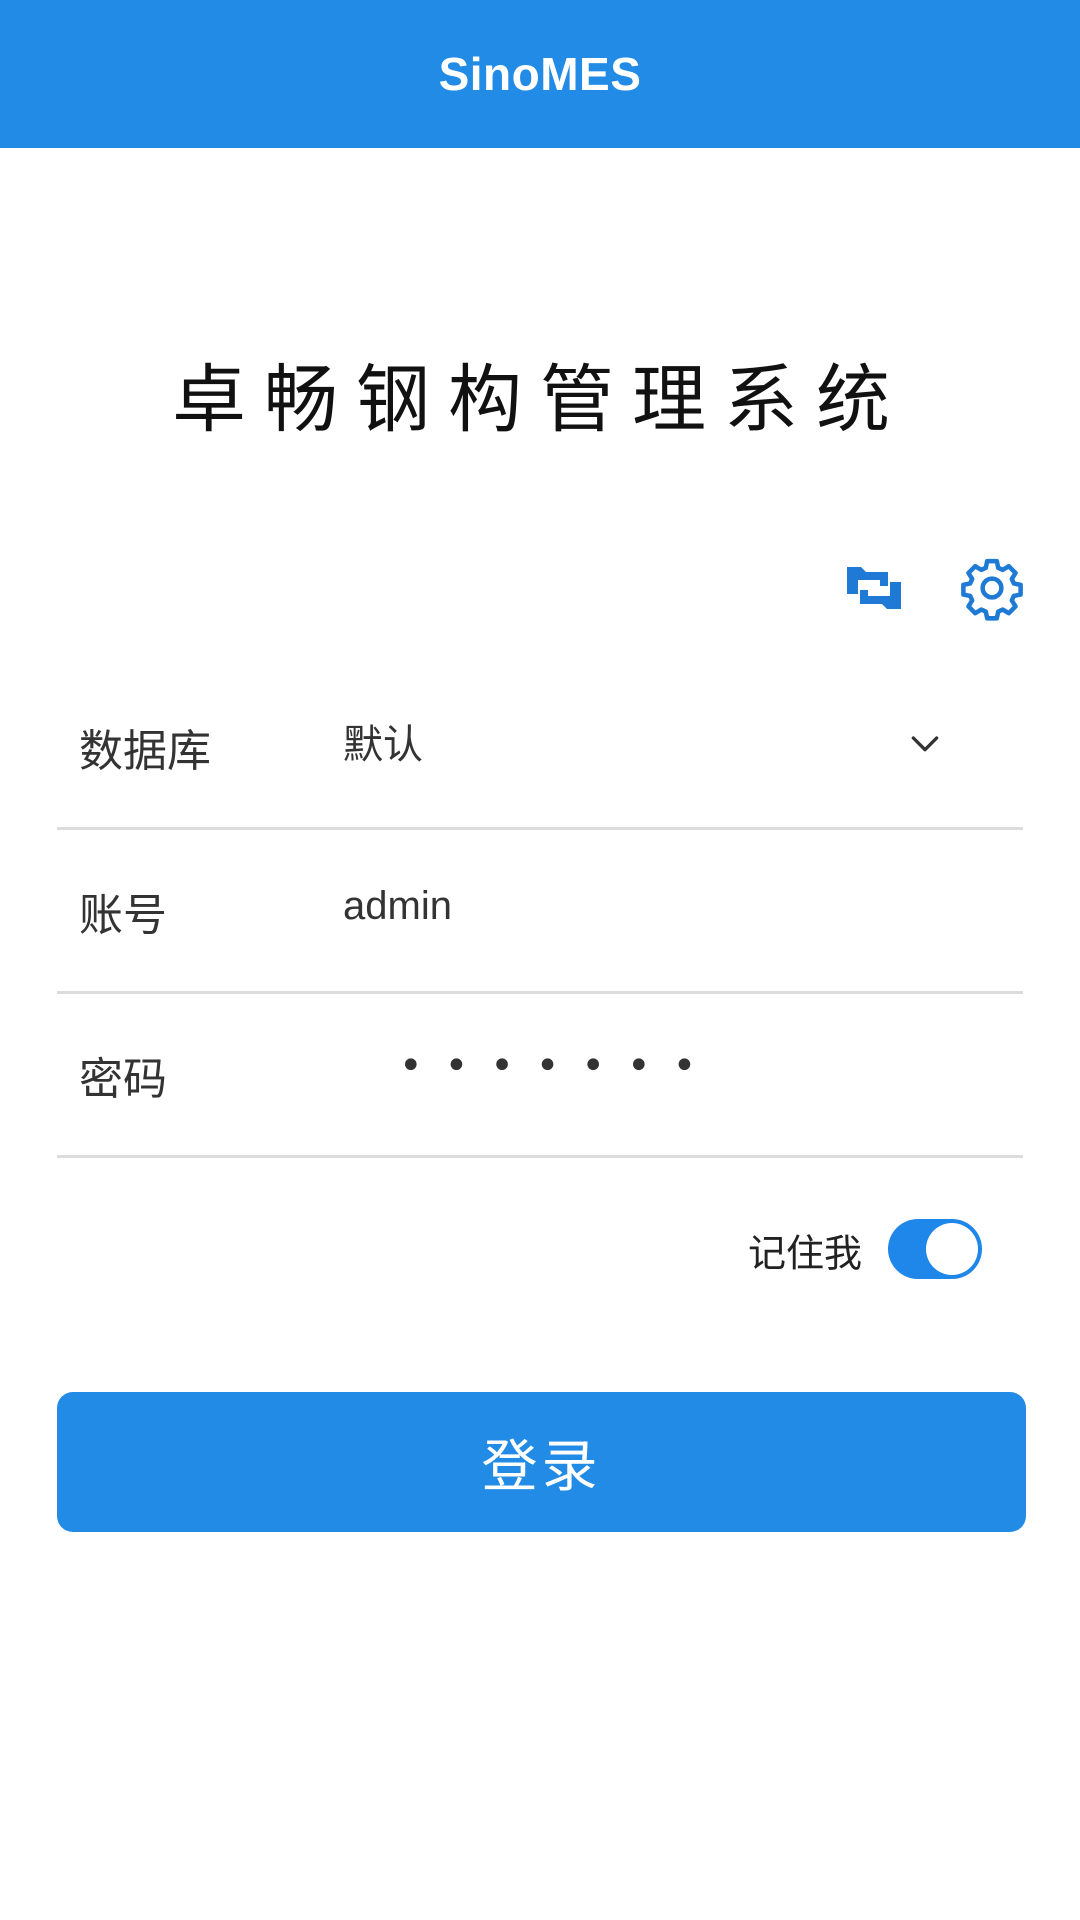  I want to click on app-bar-title: SinoMES, so click(540, 74).